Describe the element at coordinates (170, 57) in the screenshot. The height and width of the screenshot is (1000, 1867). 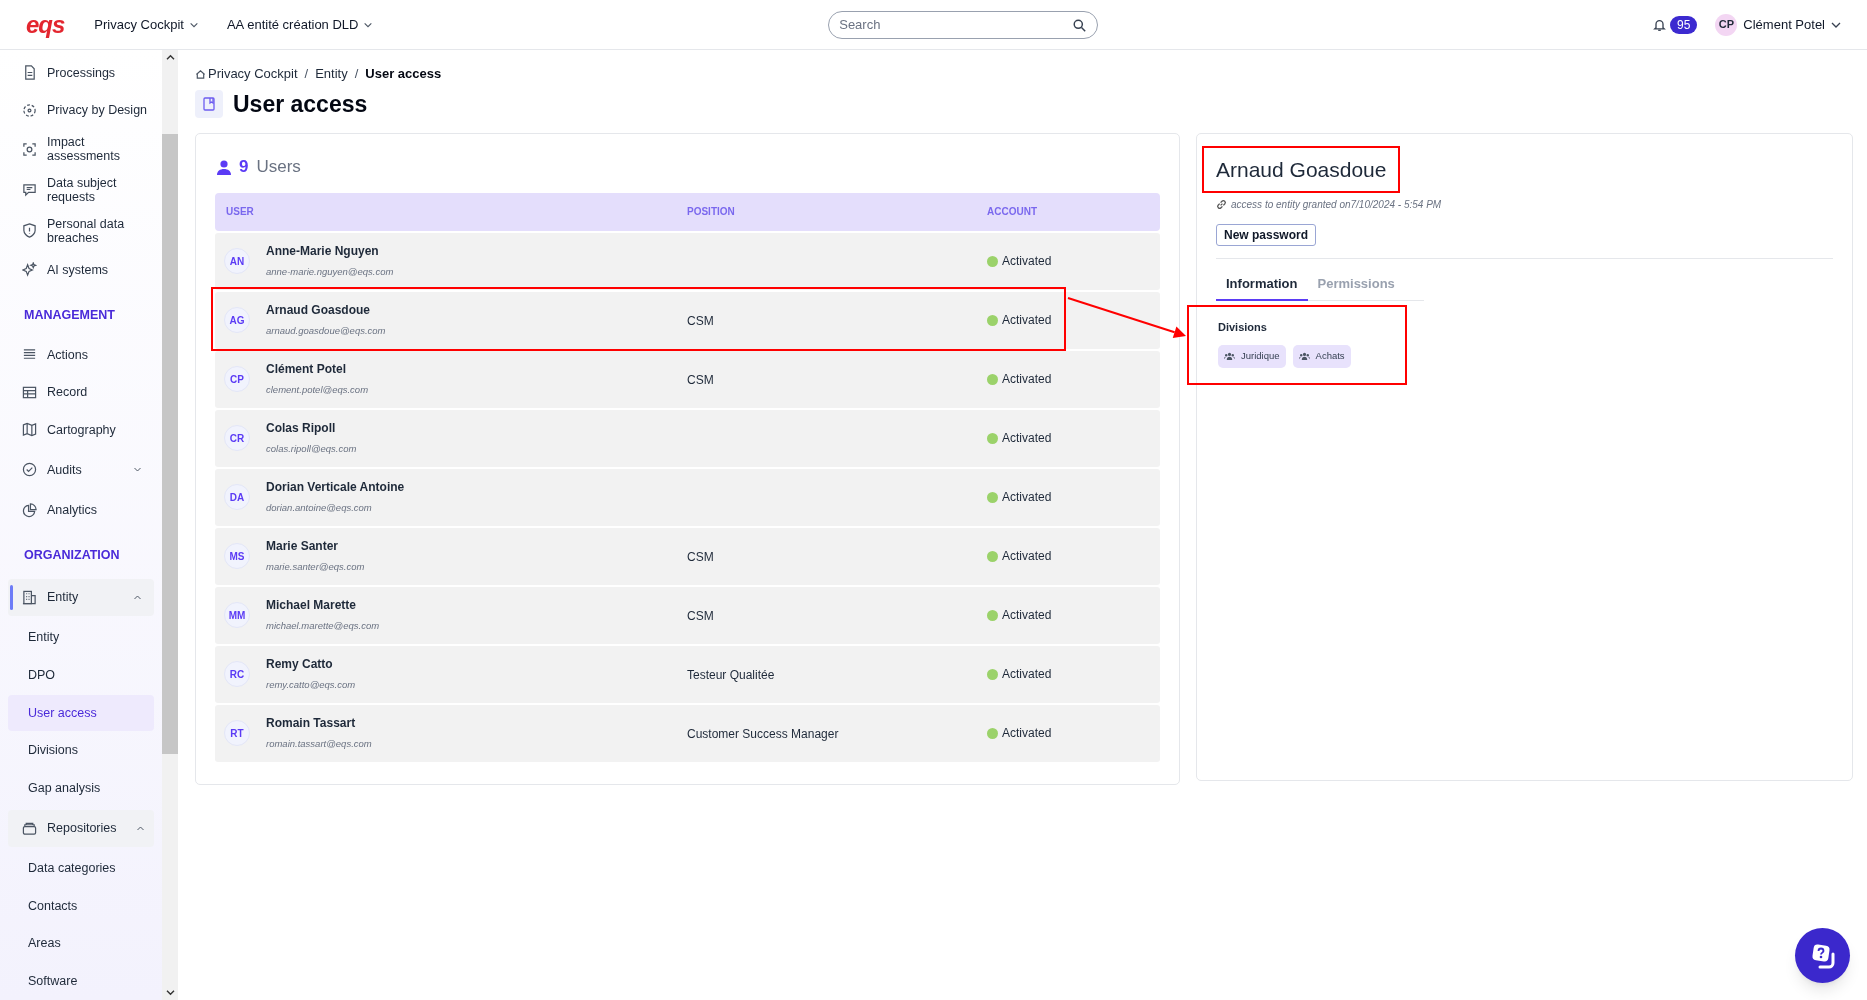
I see `scroll-up-icon` at that location.